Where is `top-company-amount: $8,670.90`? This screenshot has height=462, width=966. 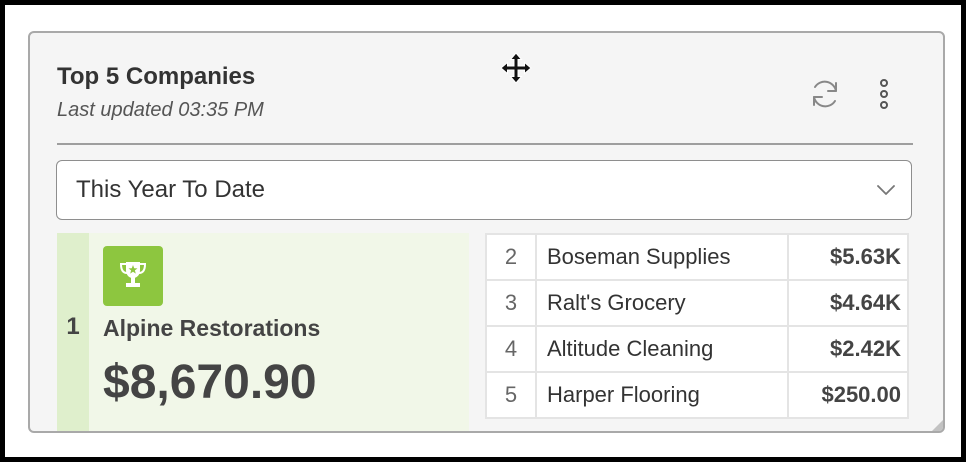
top-company-amount: $8,670.90 is located at coordinates (210, 382).